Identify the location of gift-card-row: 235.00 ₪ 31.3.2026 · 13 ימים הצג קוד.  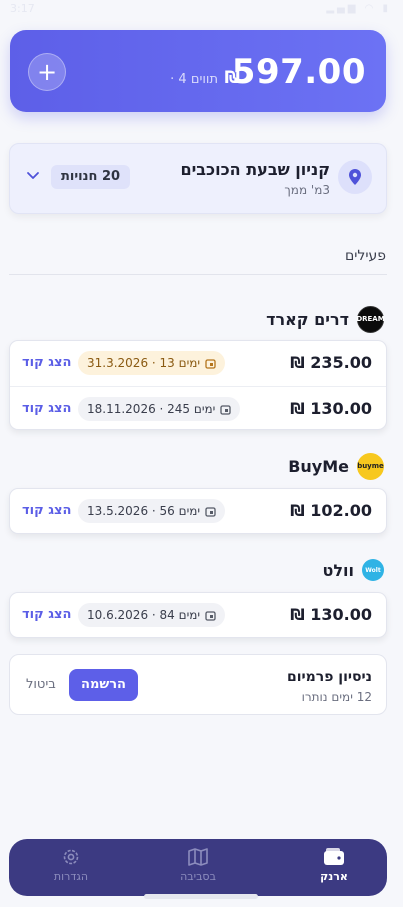
(198, 363).